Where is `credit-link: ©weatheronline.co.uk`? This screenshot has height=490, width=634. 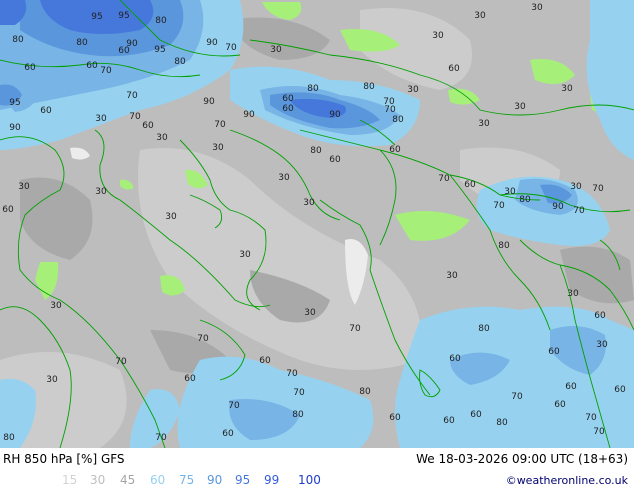 credit-link: ©weatheronline.co.uk is located at coordinates (567, 480).